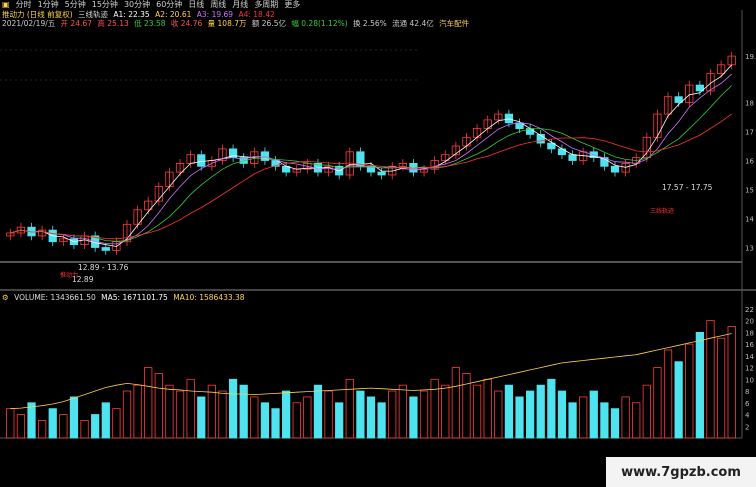 This screenshot has width=756, height=487. Describe the element at coordinates (749, 310) in the screenshot. I see `volume-axis-label: 22` at that location.